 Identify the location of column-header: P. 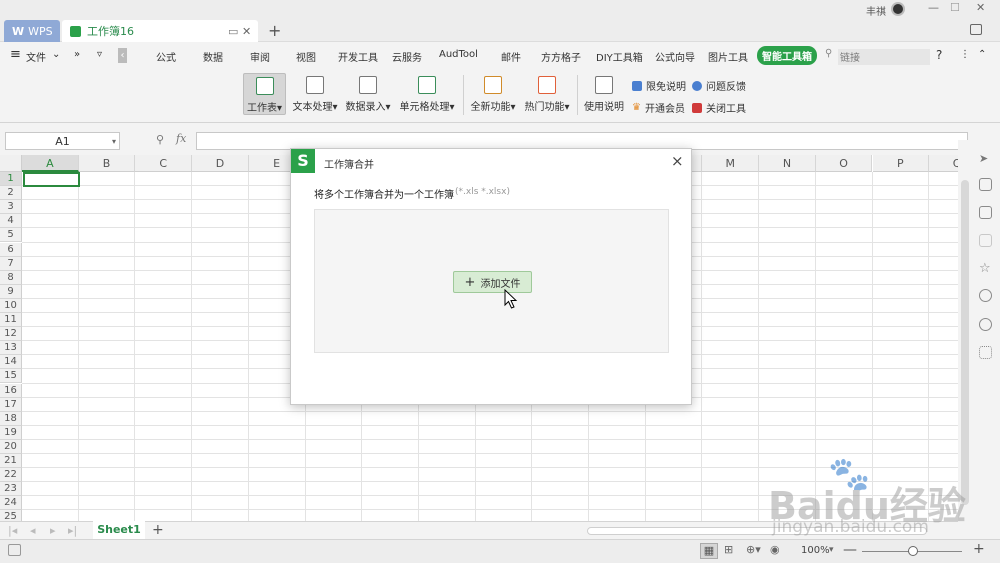
(901, 163).